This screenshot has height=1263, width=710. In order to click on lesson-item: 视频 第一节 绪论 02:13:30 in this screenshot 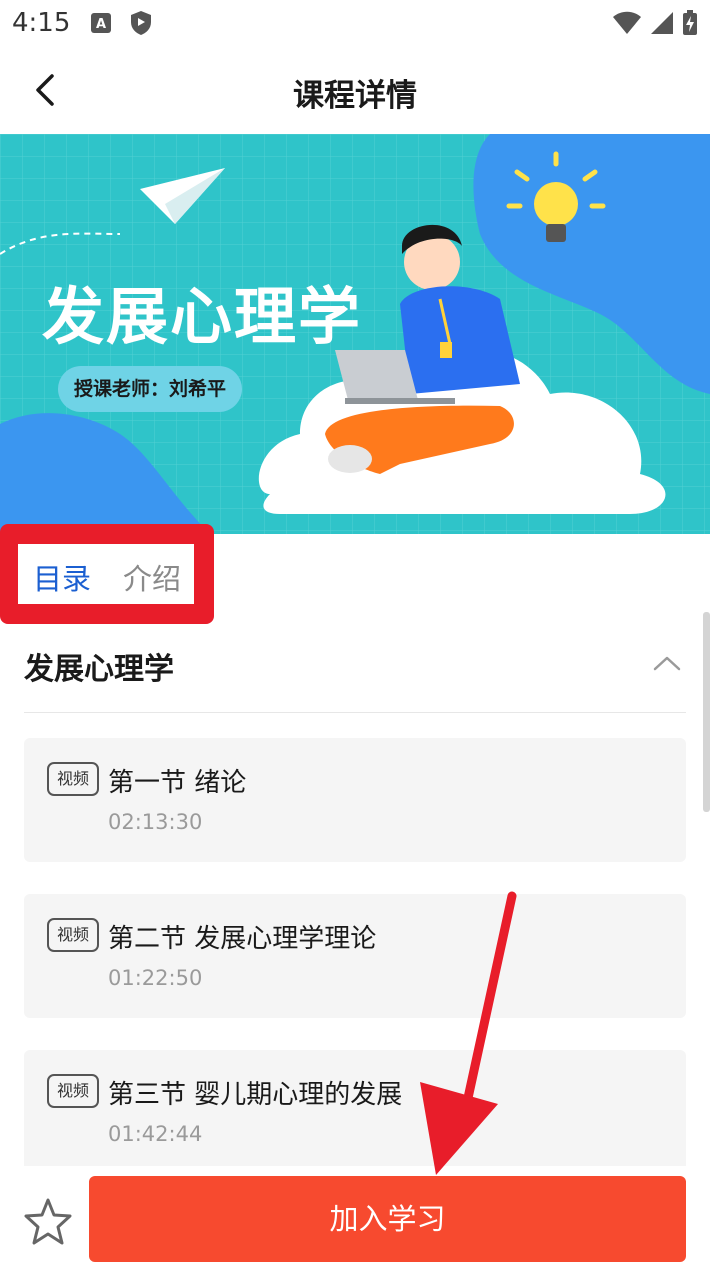, I will do `click(355, 800)`.